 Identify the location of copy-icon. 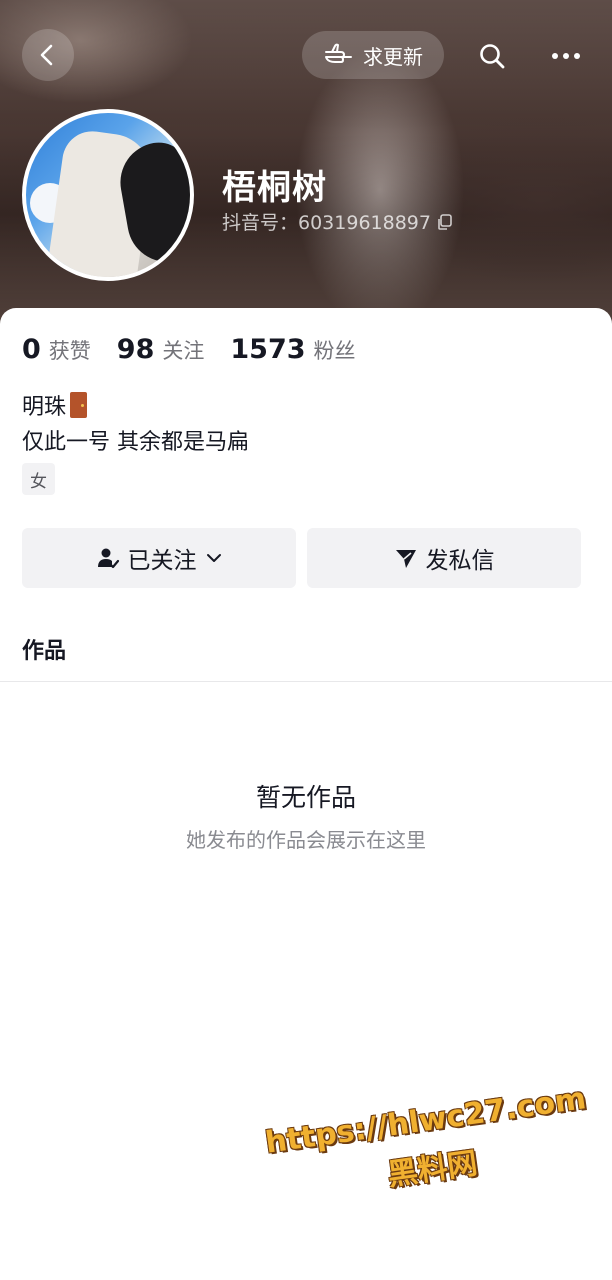
(445, 221).